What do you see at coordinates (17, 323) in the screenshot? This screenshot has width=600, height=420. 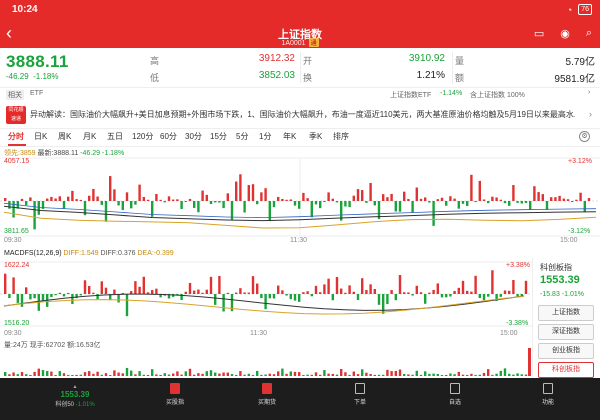 I see `macd-y-bottom: 1516.20` at bounding box center [17, 323].